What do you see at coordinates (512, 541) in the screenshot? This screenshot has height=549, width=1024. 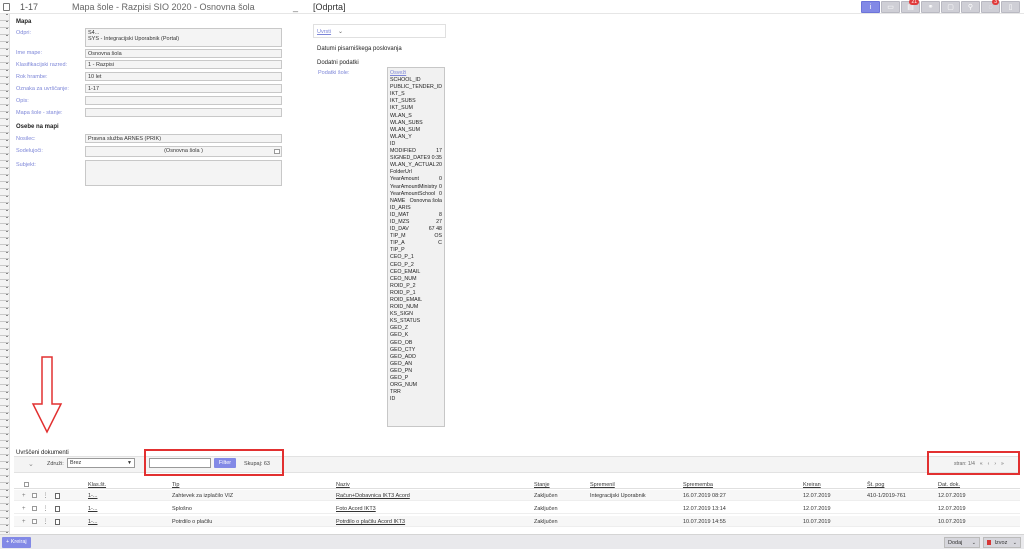 I see `bottom-bar: + Kreiraj Dodaj ⌄ Izvoz ⌄` at bounding box center [512, 541].